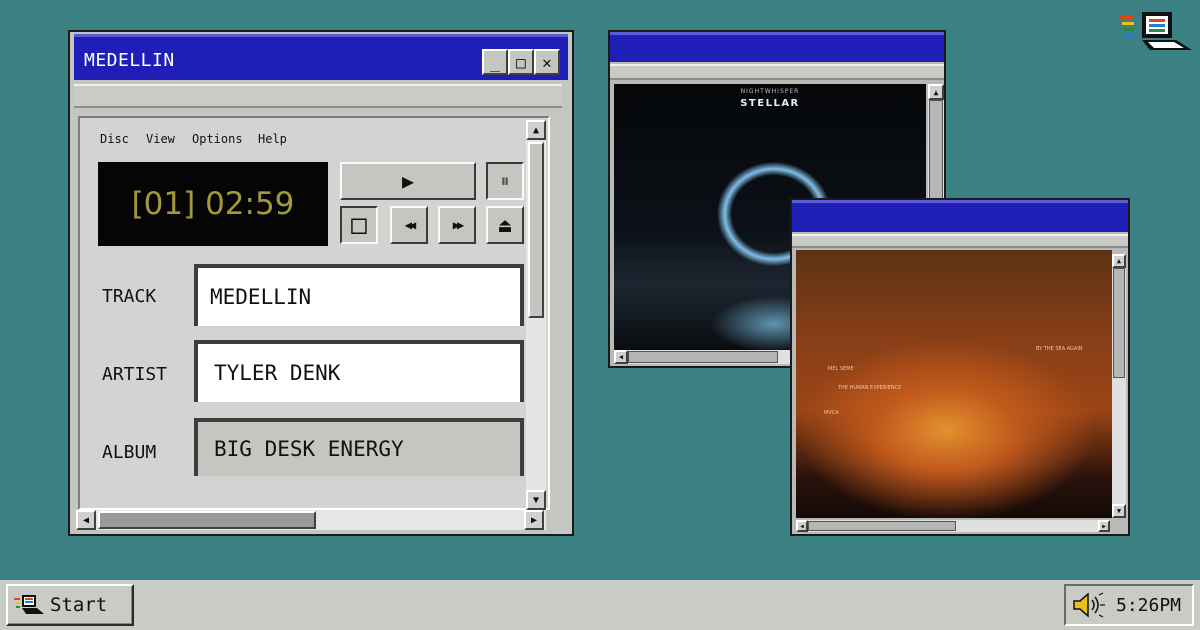 This screenshot has height=630, width=1200. Describe the element at coordinates (321, 57) in the screenshot. I see `title-bar: MEDELLIN _ □ ✕` at that location.